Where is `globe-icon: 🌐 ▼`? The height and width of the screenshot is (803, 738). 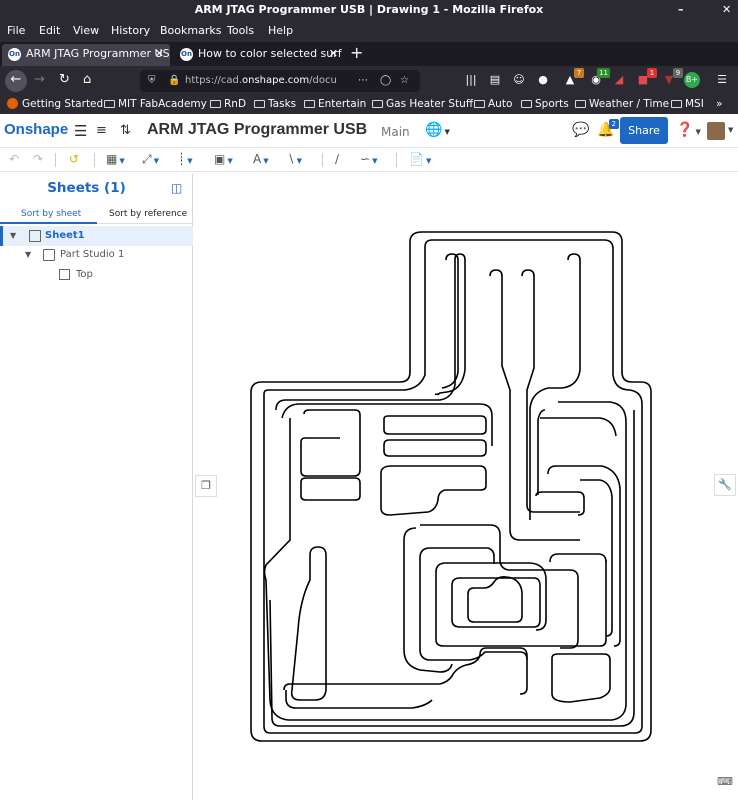
globe-icon: 🌐 ▼ is located at coordinates (437, 130).